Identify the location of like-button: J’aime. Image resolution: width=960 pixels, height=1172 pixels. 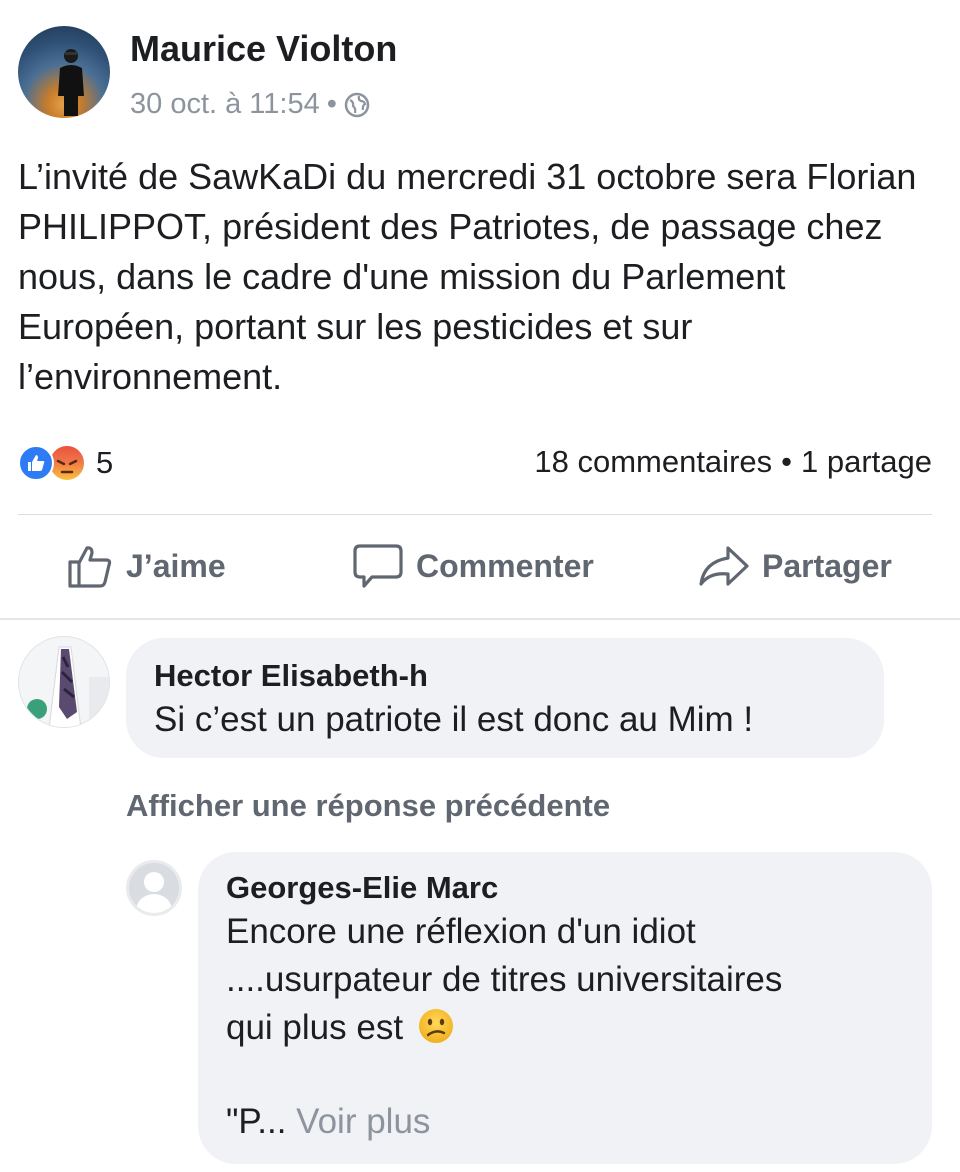
(146, 566).